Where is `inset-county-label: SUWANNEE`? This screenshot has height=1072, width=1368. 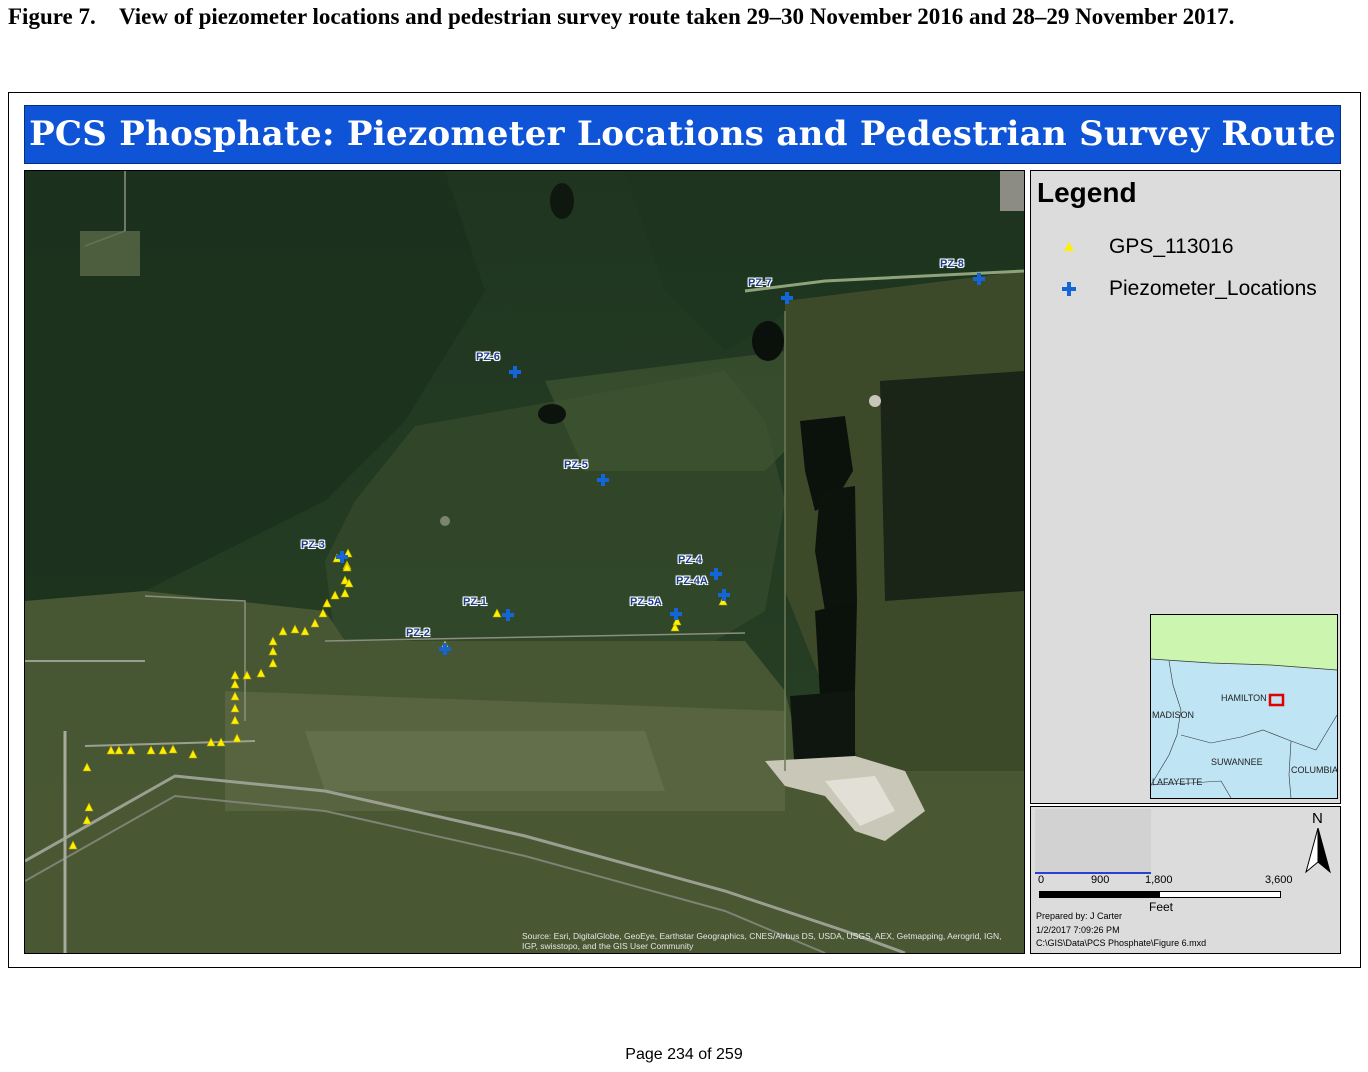 inset-county-label: SUWANNEE is located at coordinates (1237, 762).